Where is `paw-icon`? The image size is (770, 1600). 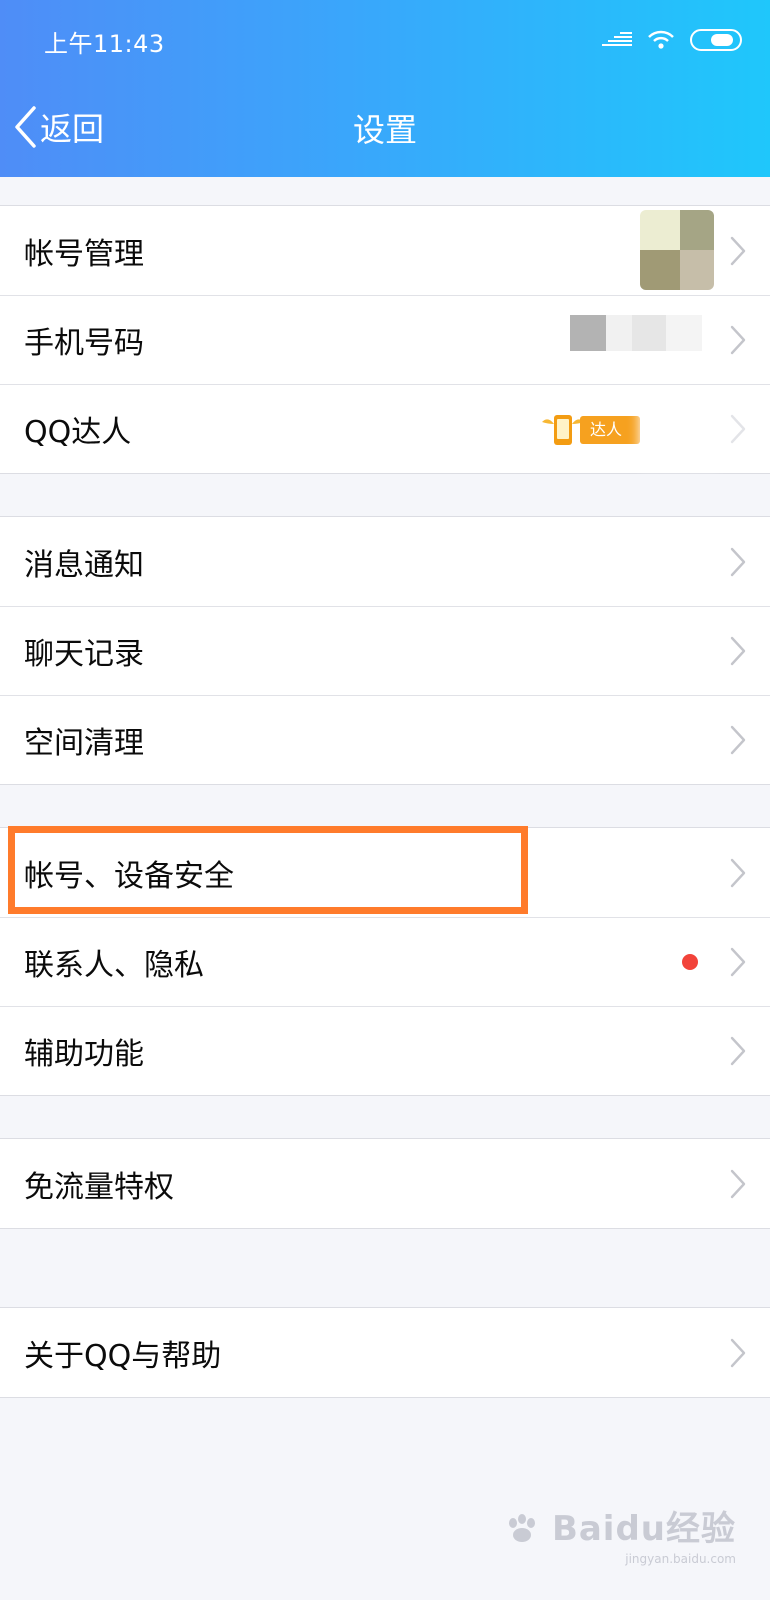 paw-icon is located at coordinates (522, 1528).